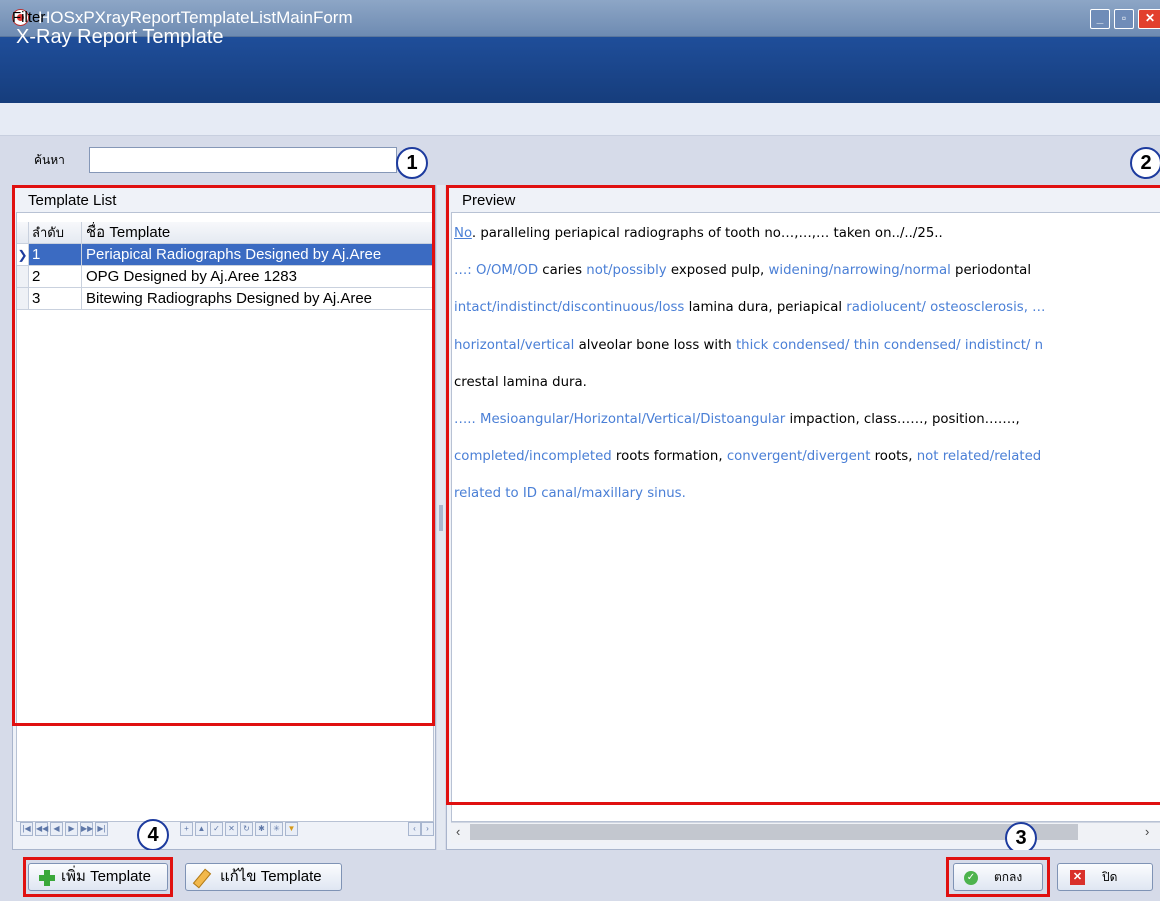  Describe the element at coordinates (101, 829) in the screenshot. I see `nav-last-icon: ▶|` at that location.